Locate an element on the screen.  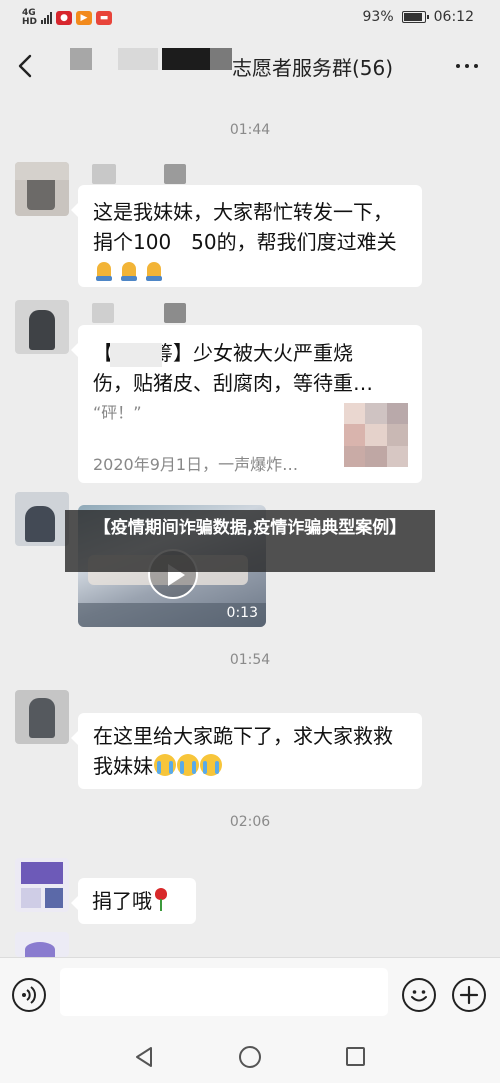
article-title-overlay: 【疫情期间诈骗数据,疫情诈骗典型案例】 is located at coordinates (250, 541).